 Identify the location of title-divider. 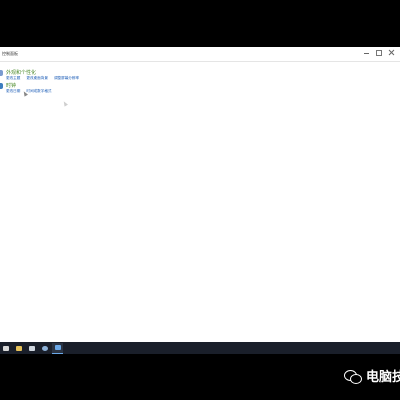
(200, 61).